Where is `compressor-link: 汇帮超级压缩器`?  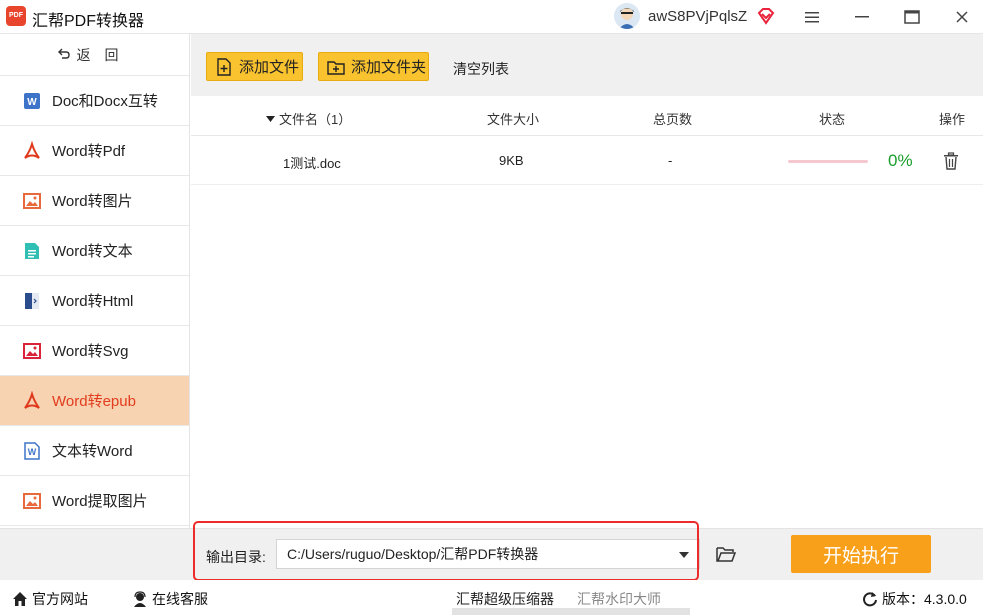
compressor-link: 汇帮超级压缩器 is located at coordinates (505, 599).